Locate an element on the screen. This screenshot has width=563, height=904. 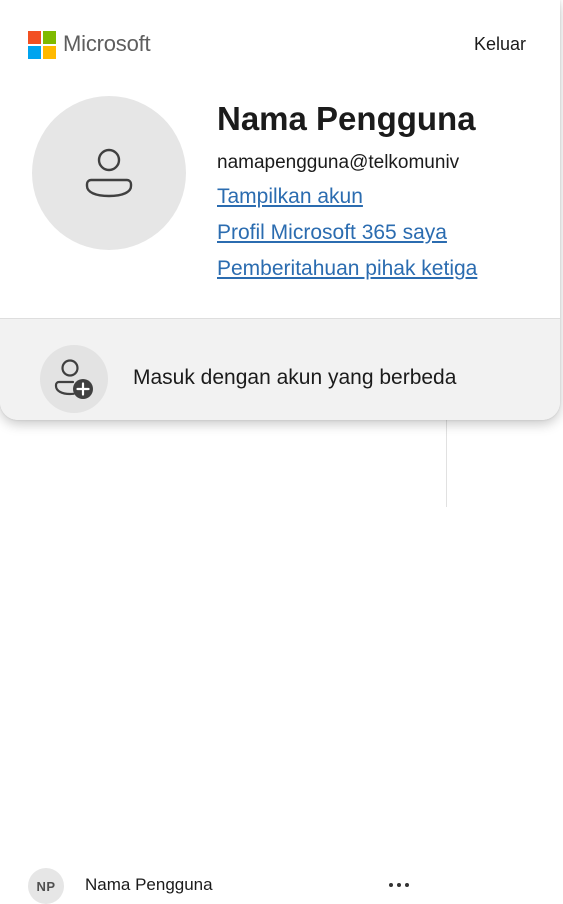
brand-name: Microsoft is located at coordinates (107, 43).